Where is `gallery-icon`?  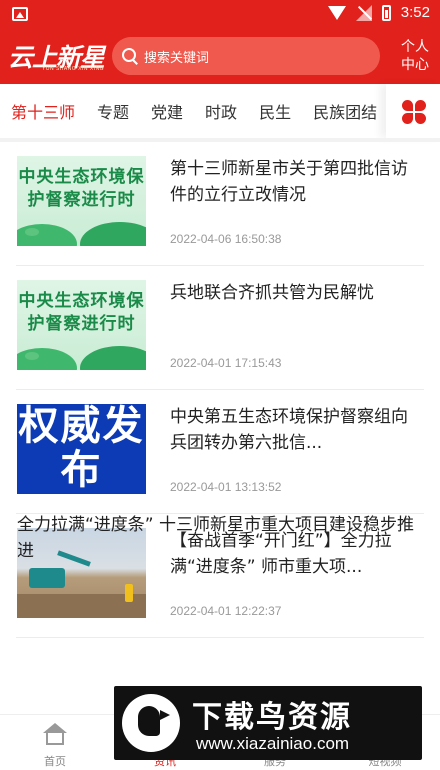 gallery-icon is located at coordinates (20, 14).